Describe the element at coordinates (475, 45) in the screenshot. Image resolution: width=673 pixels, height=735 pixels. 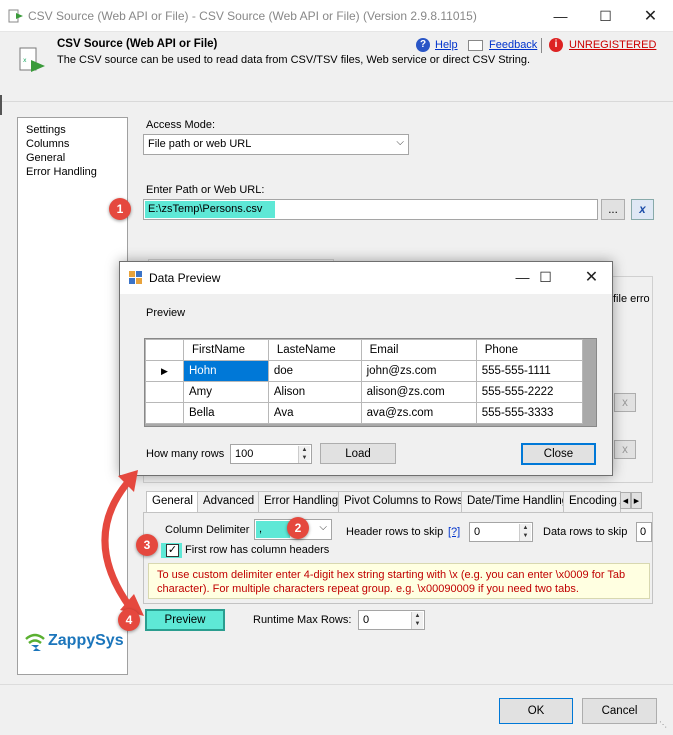
I see `envelope-icon` at that location.